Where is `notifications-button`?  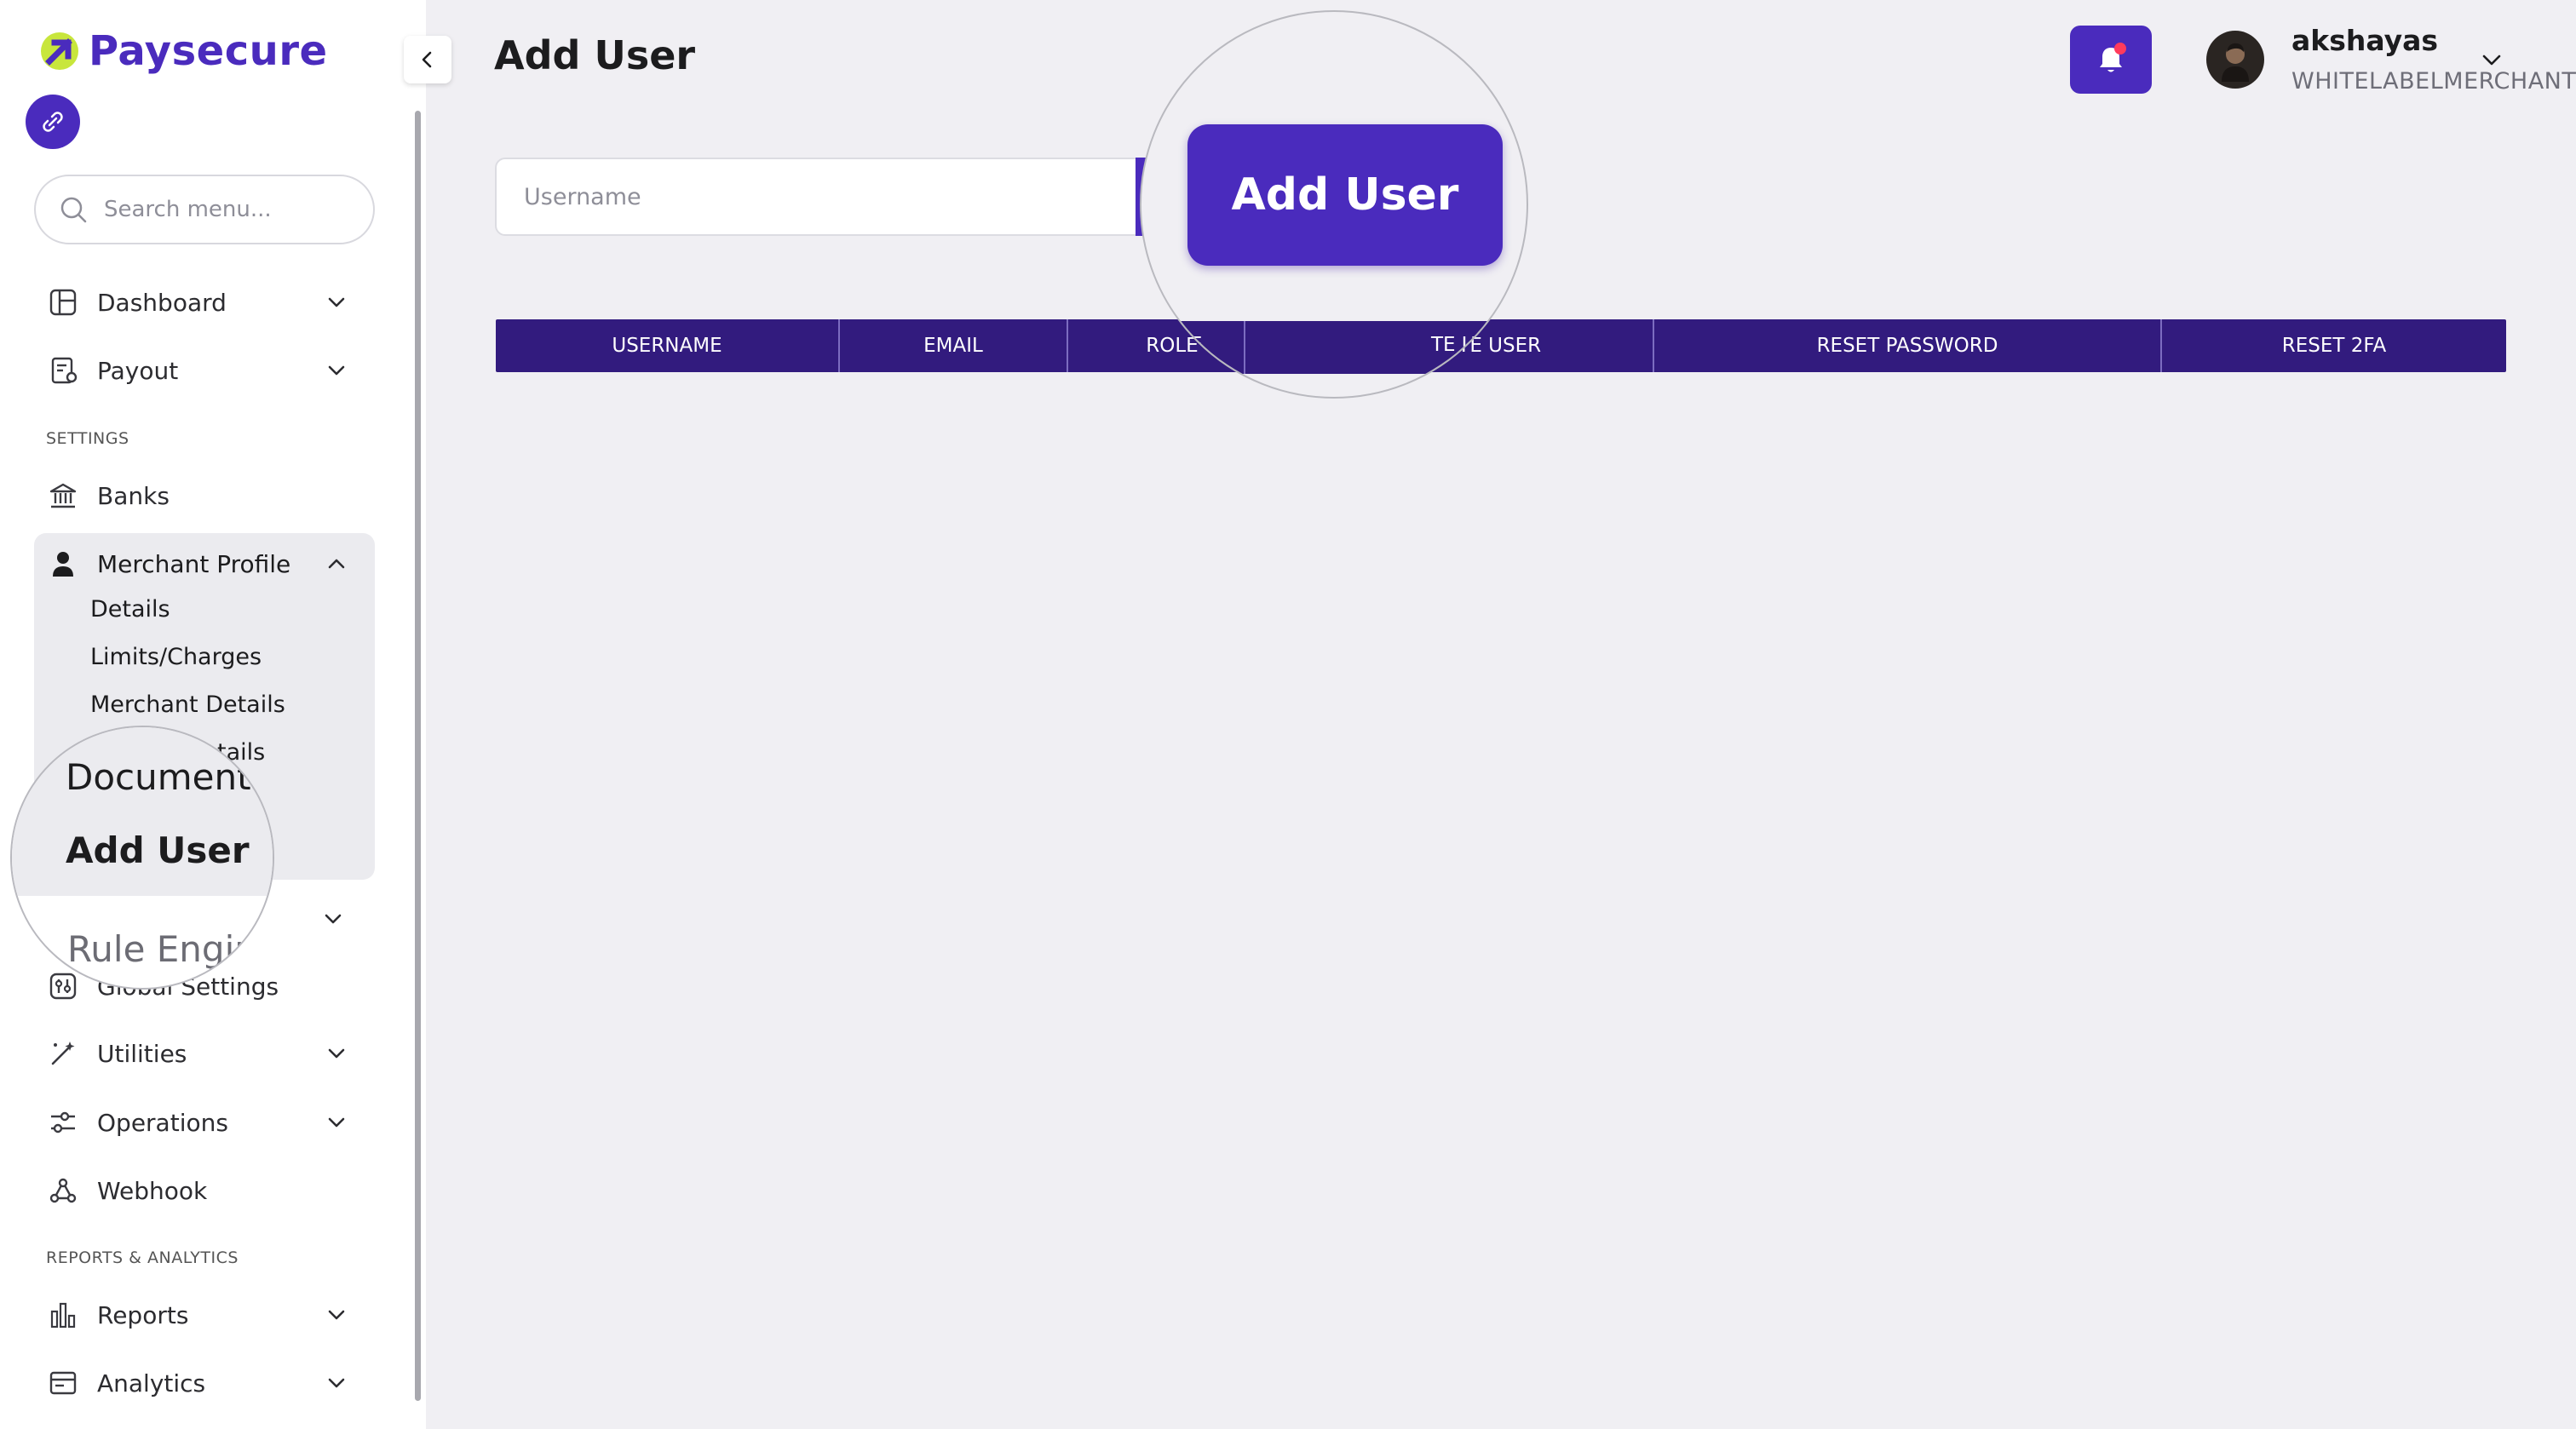 notifications-button is located at coordinates (2111, 60).